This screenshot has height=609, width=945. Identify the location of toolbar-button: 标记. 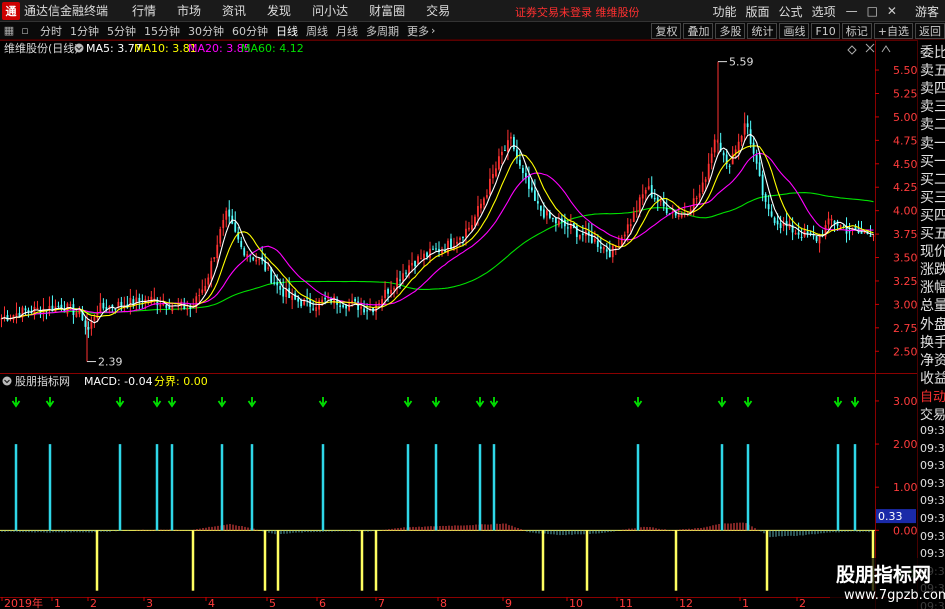
(856, 31).